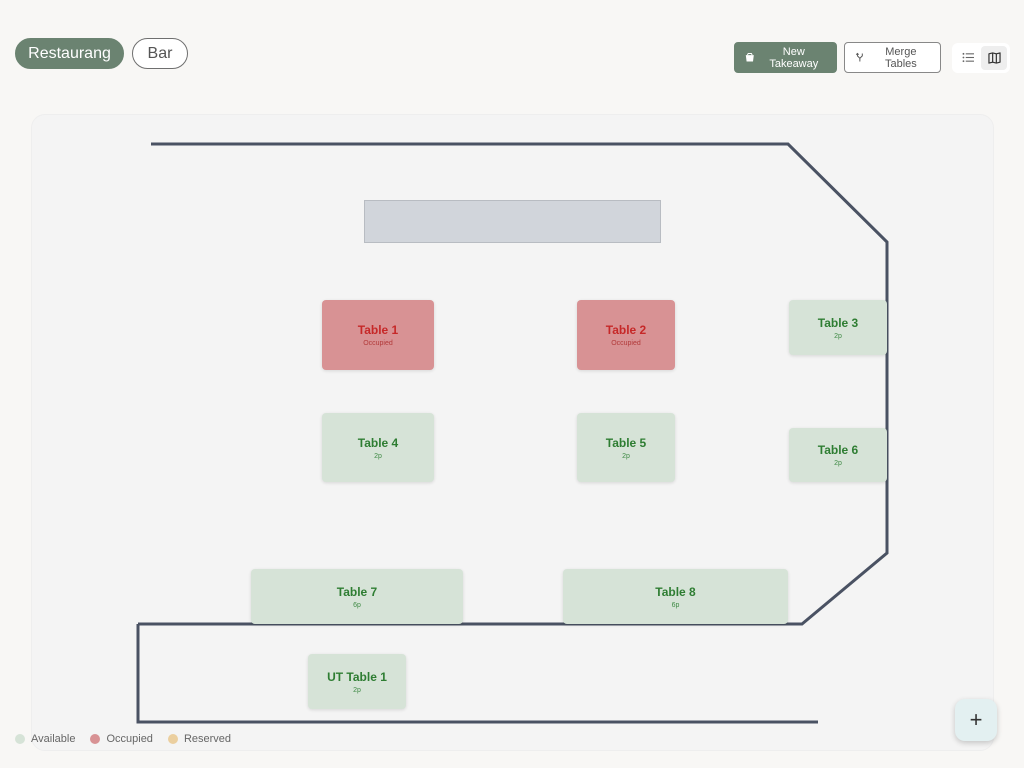  What do you see at coordinates (512, 221) in the screenshot?
I see `bar-counter` at bounding box center [512, 221].